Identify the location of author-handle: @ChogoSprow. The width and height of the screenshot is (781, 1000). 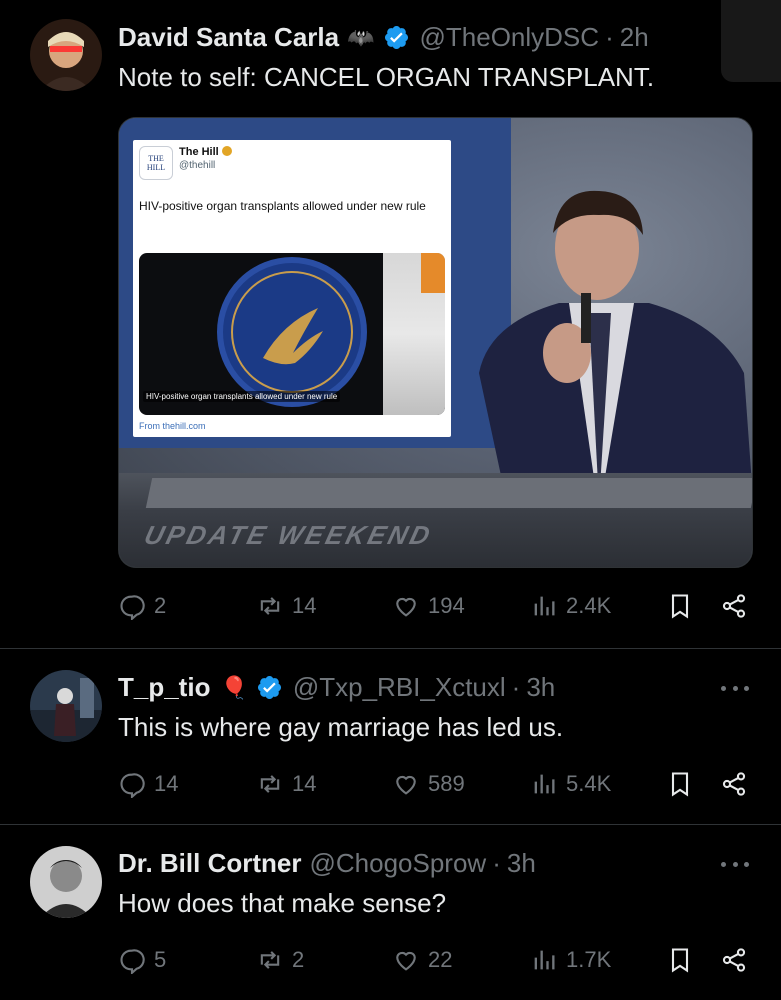
(397, 863).